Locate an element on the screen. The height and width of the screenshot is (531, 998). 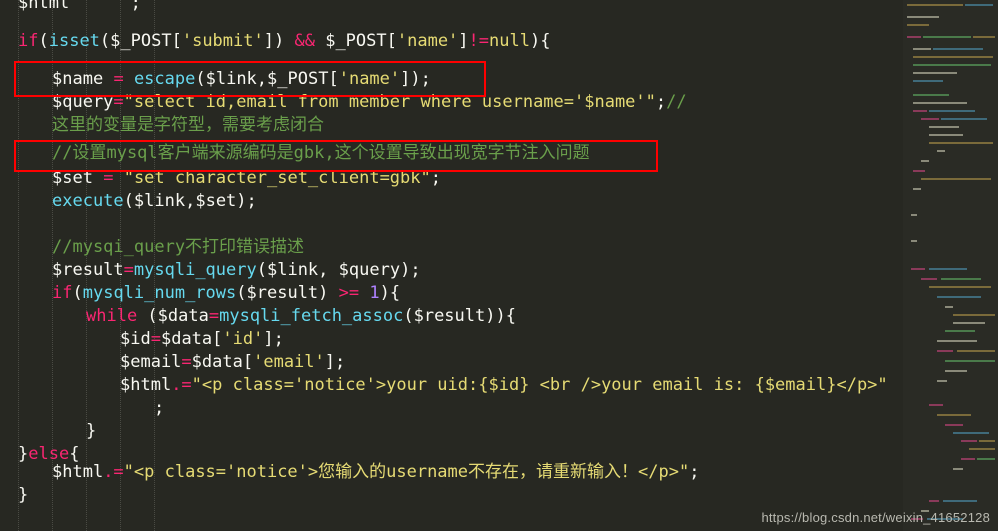
code-token-cmt: //mysqi_query不打印错误描述 is located at coordinates (178, 247).